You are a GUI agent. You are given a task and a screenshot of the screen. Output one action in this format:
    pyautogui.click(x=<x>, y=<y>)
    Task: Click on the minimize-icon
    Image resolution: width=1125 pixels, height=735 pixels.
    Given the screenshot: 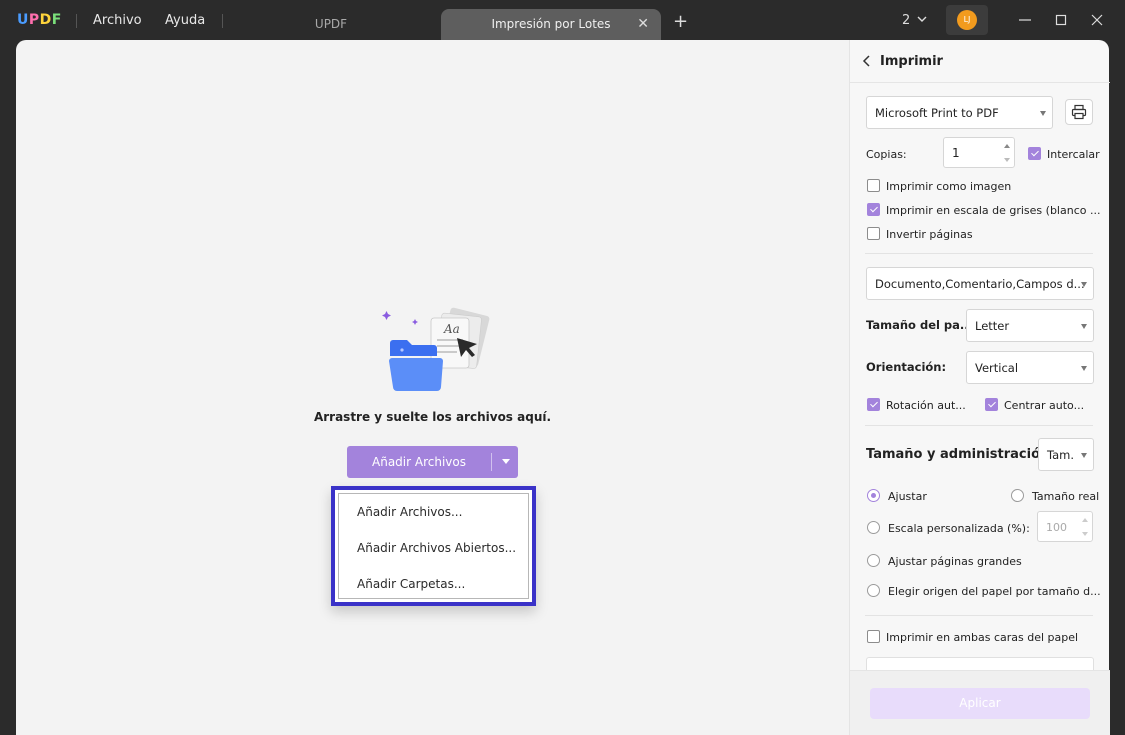 What is the action you would take?
    pyautogui.click(x=1025, y=20)
    